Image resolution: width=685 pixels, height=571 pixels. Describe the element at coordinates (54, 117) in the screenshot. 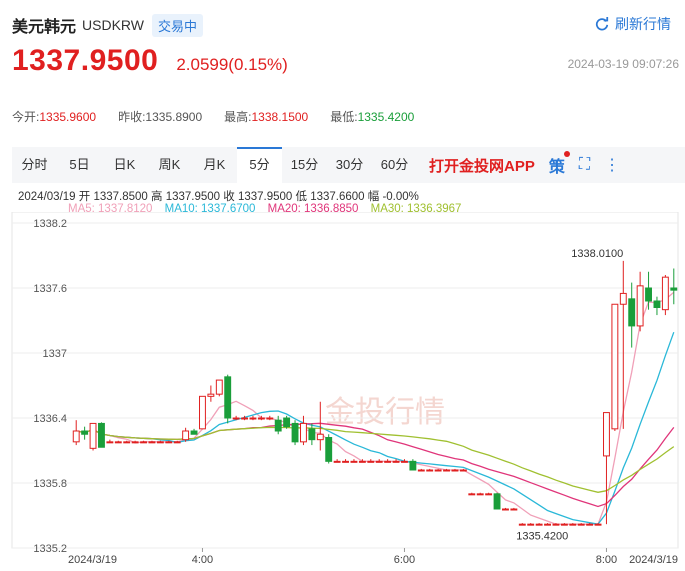

I see `stat-open: 今开:1335.9600` at that location.